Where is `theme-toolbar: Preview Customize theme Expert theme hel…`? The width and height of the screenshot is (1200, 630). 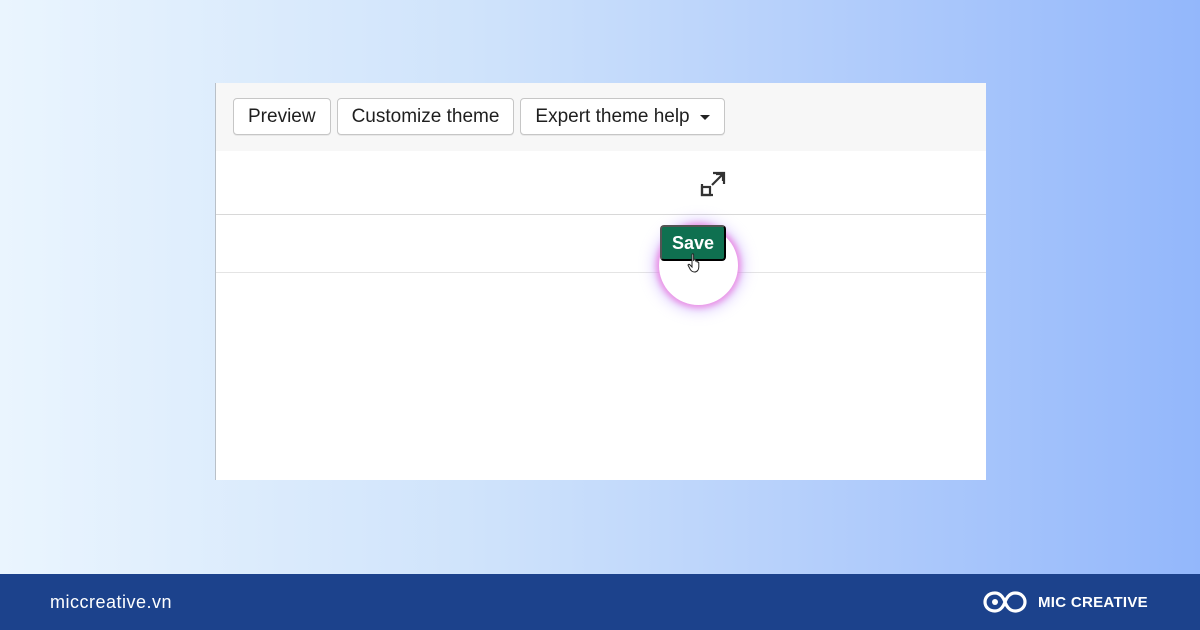 theme-toolbar: Preview Customize theme Expert theme hel… is located at coordinates (601, 117).